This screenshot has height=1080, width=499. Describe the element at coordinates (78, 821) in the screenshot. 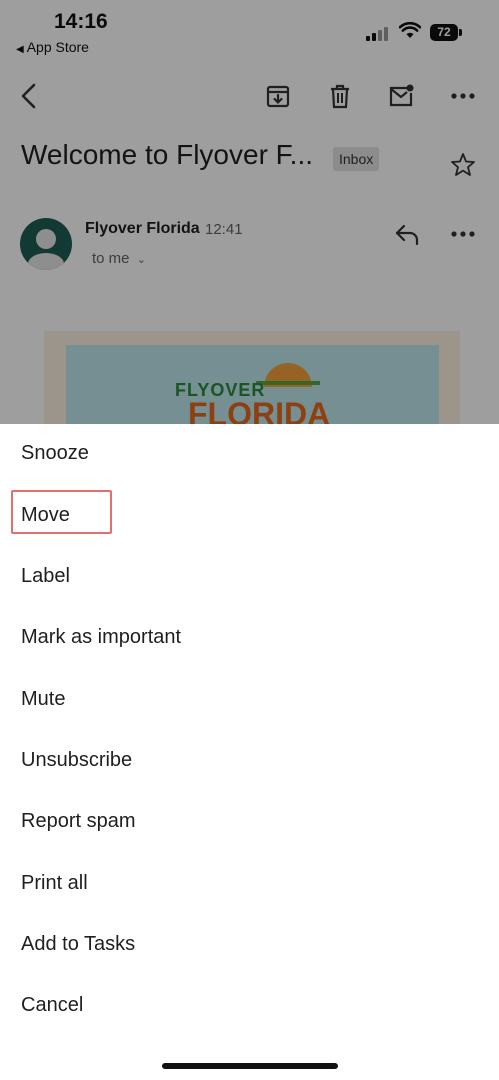

I see `menu-item-report-spam: Report spam` at that location.